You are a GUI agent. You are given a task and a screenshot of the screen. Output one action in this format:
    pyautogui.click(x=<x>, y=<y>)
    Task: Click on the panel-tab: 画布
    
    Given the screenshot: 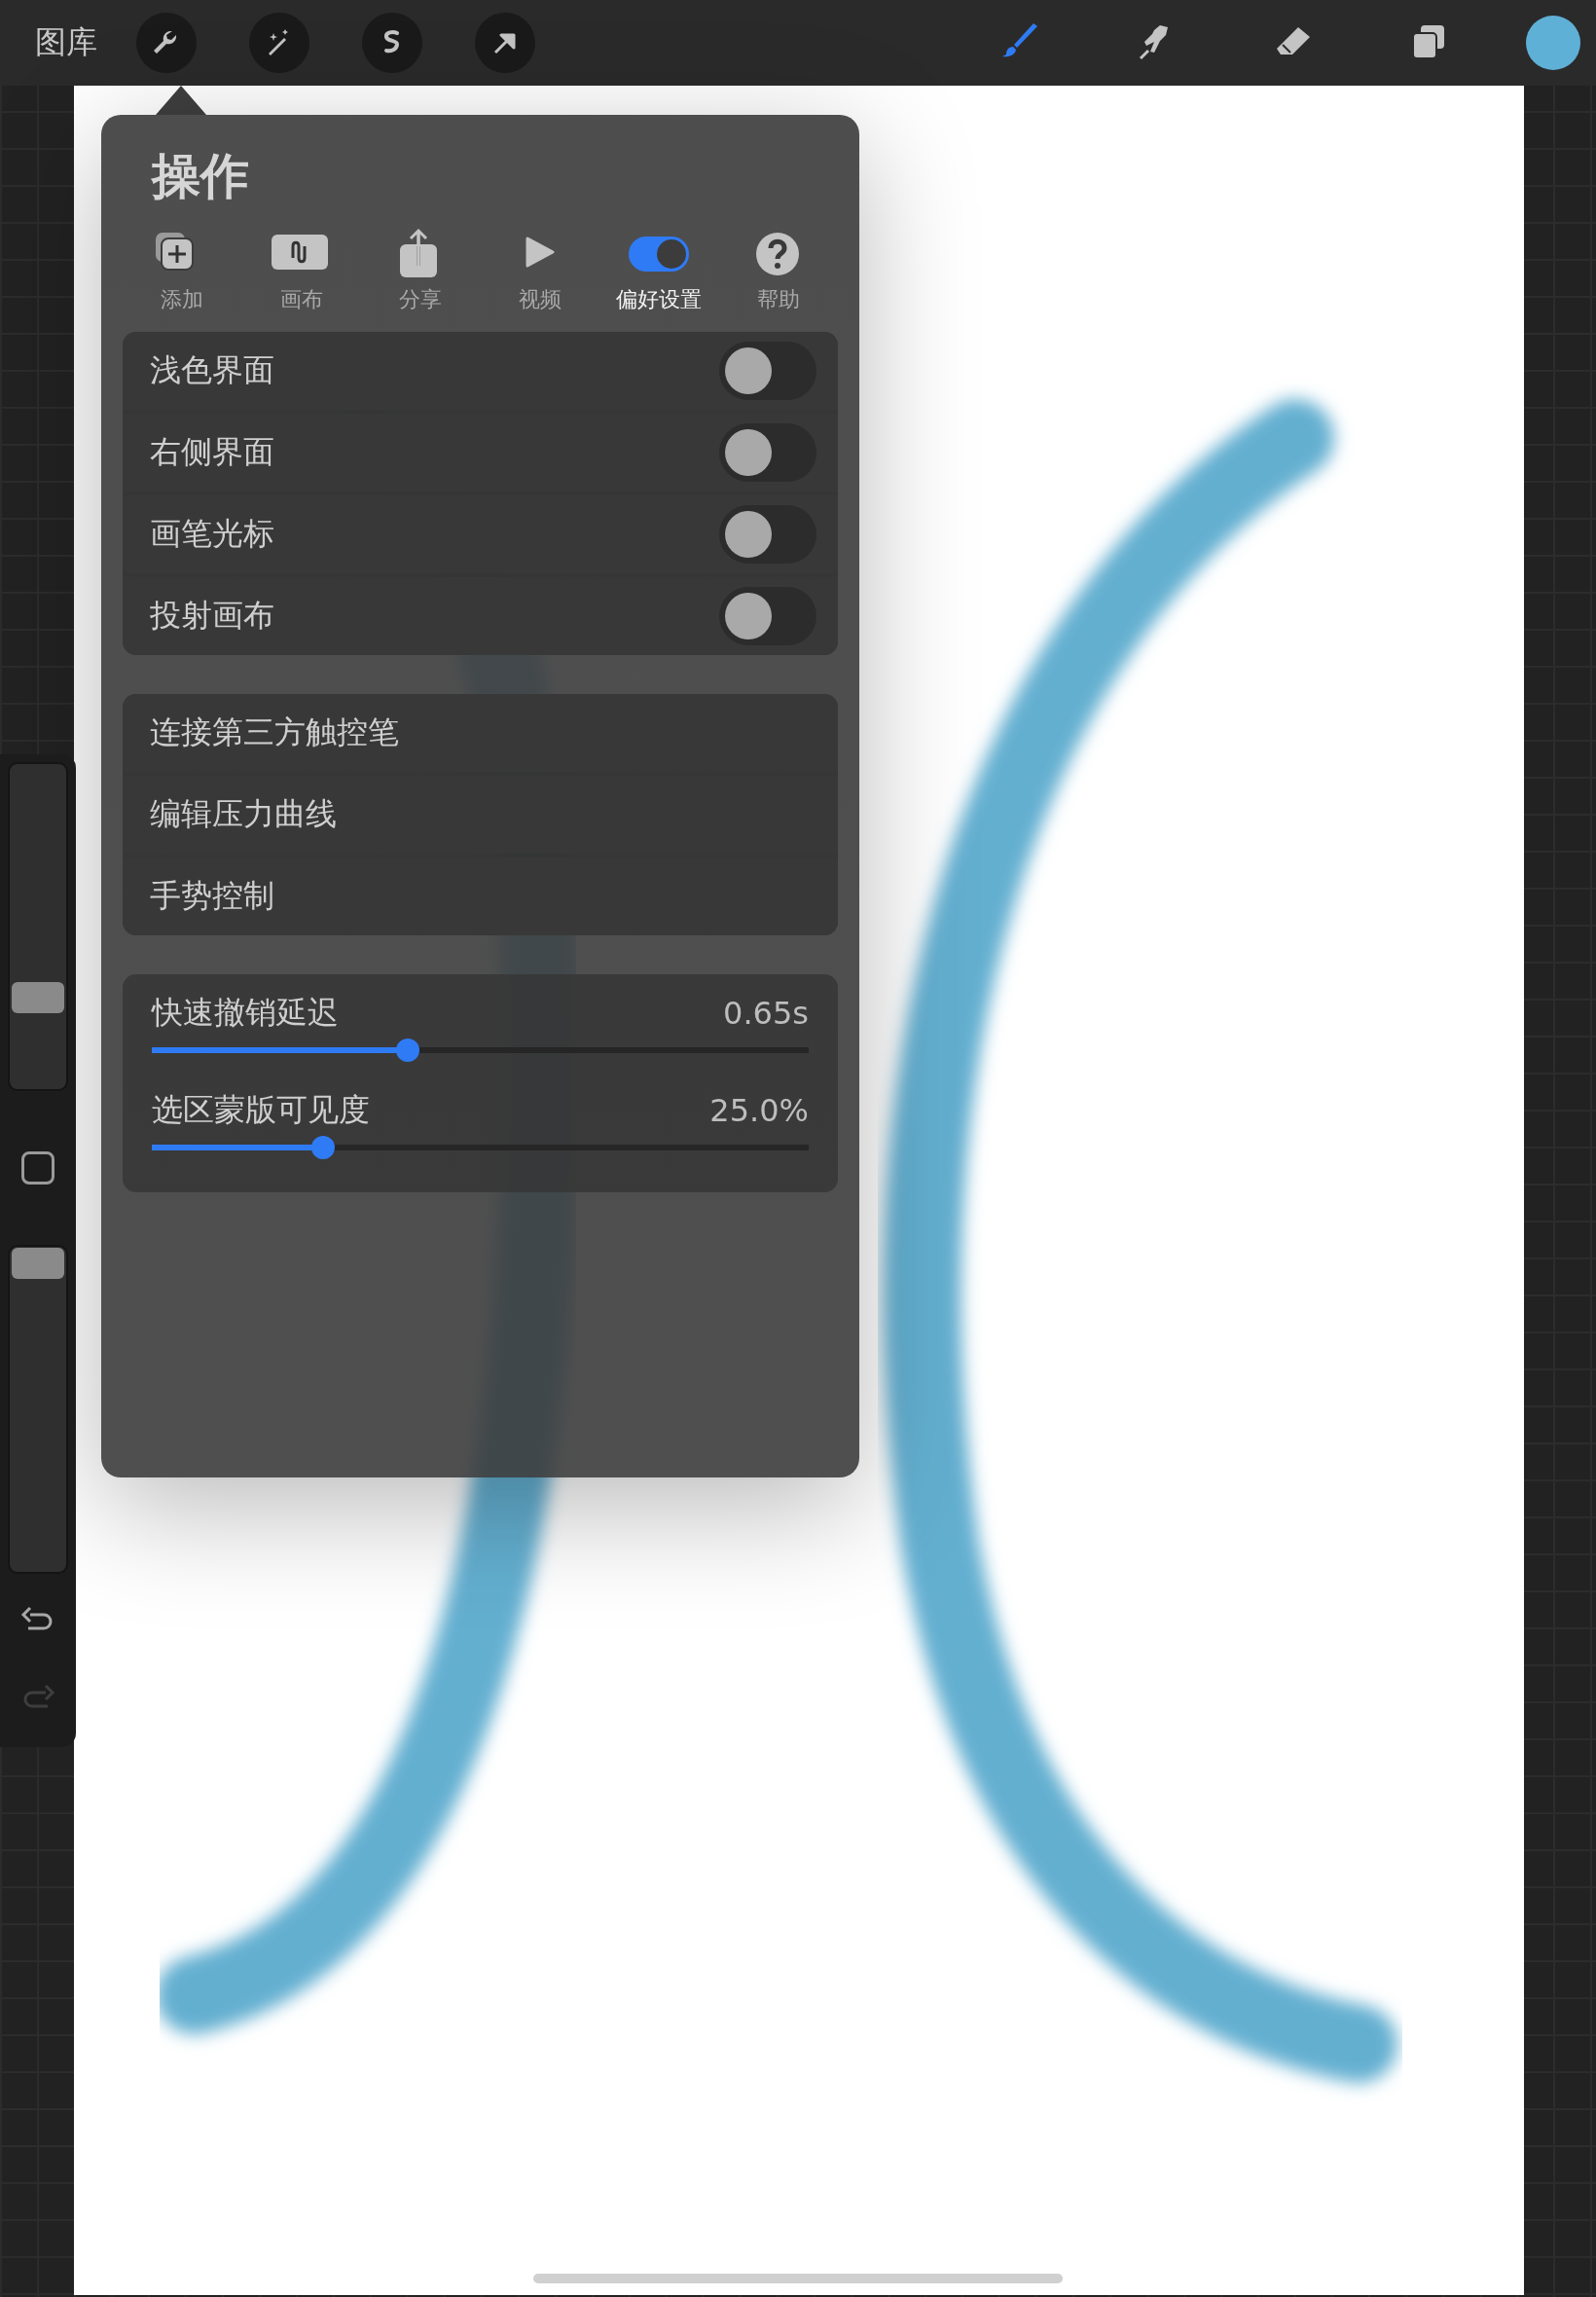 What is the action you would take?
    pyautogui.click(x=301, y=270)
    